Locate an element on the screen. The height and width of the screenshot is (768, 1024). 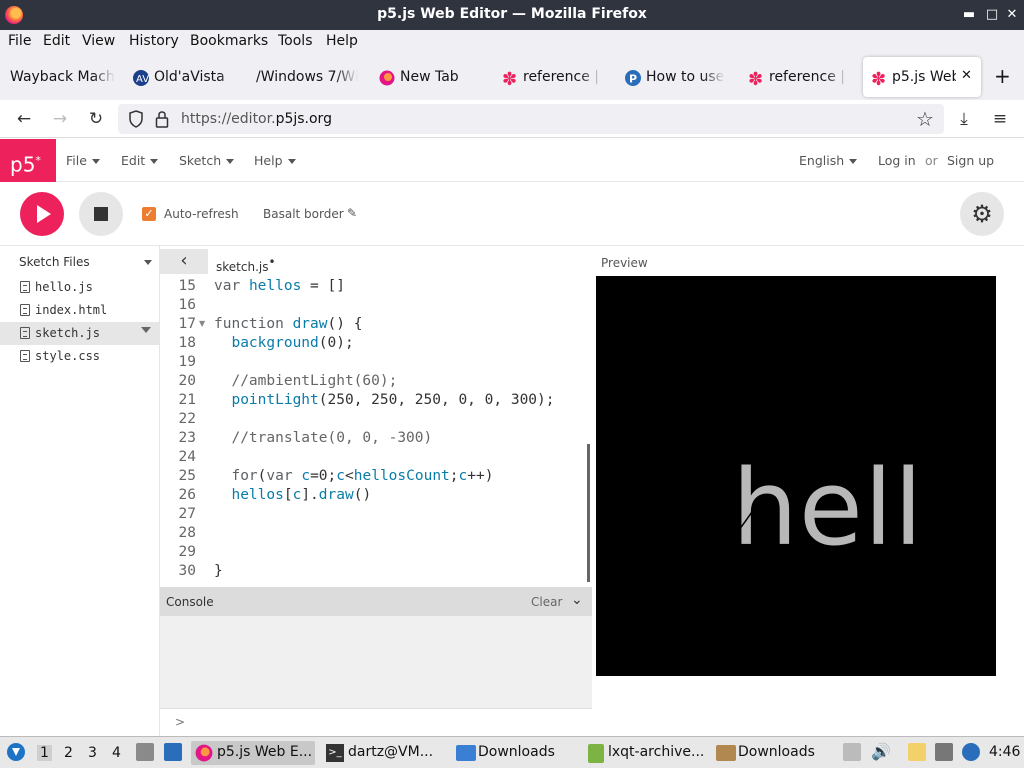
file-item-hello-js: hello.js is located at coordinates (79, 287).